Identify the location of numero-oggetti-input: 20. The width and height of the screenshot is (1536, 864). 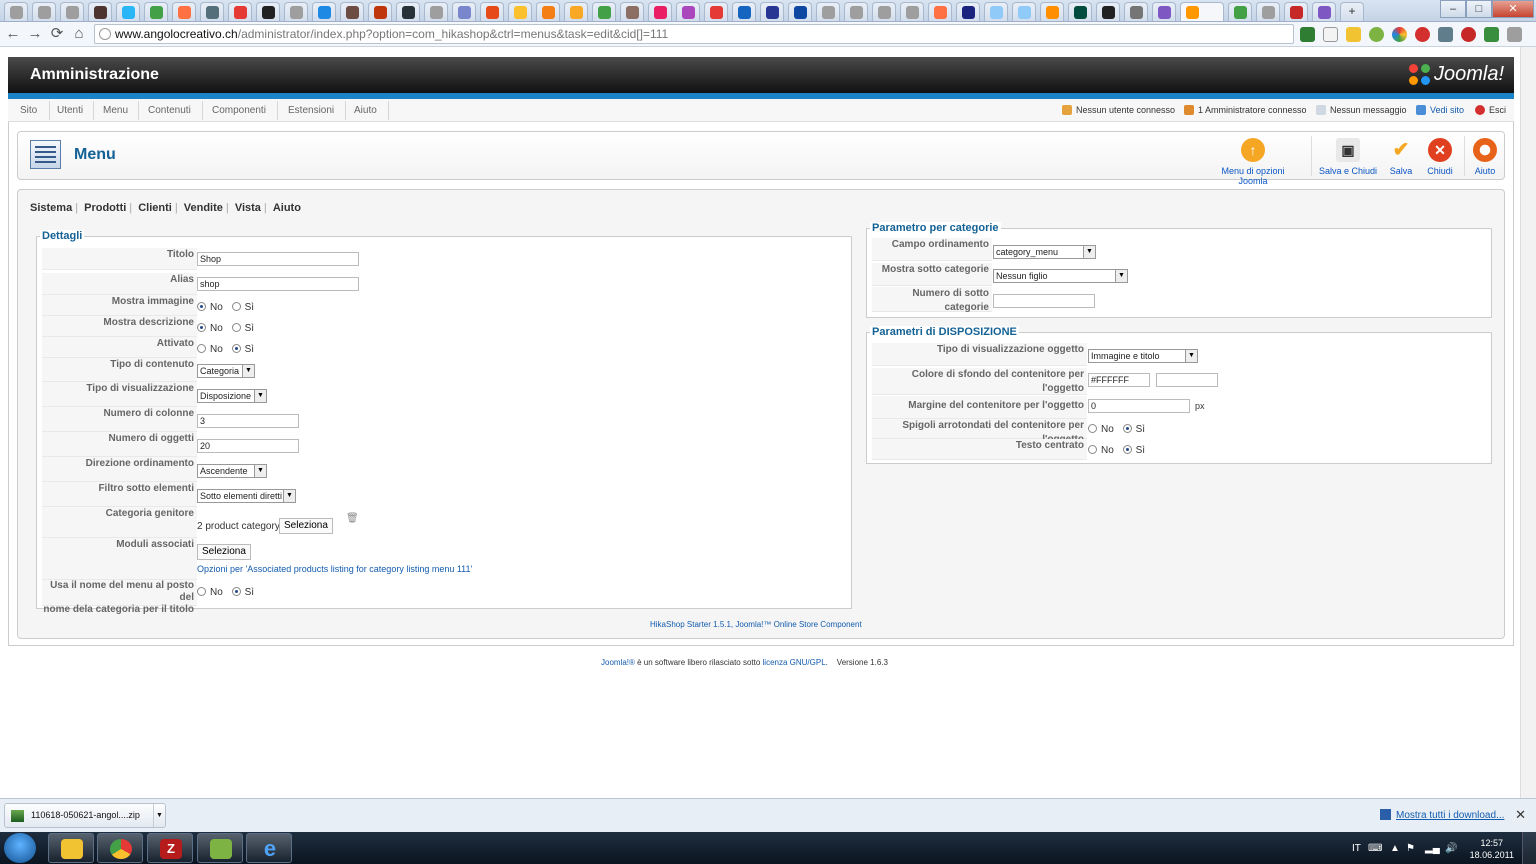
(248, 446).